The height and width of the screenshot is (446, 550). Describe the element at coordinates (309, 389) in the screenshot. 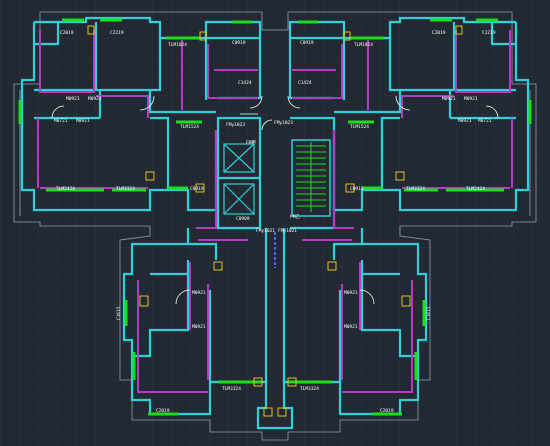

I see `label-lower-balcony-right: TLM3324` at that location.